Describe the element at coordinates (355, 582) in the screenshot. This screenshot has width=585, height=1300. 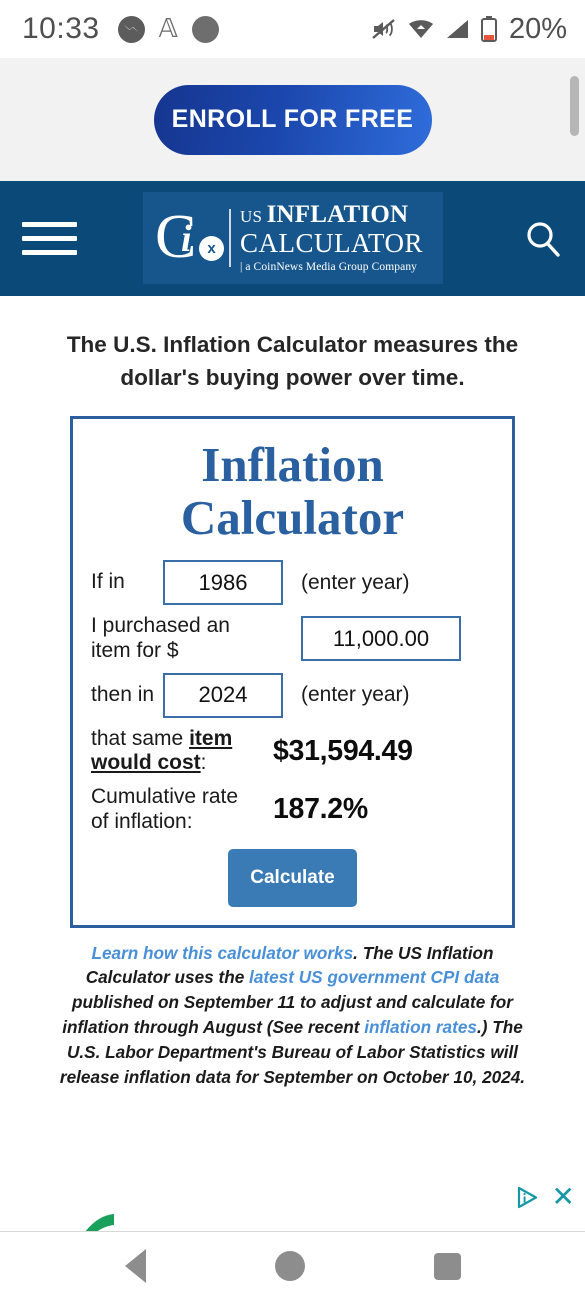
I see `start-year-hint: (enter year)` at that location.